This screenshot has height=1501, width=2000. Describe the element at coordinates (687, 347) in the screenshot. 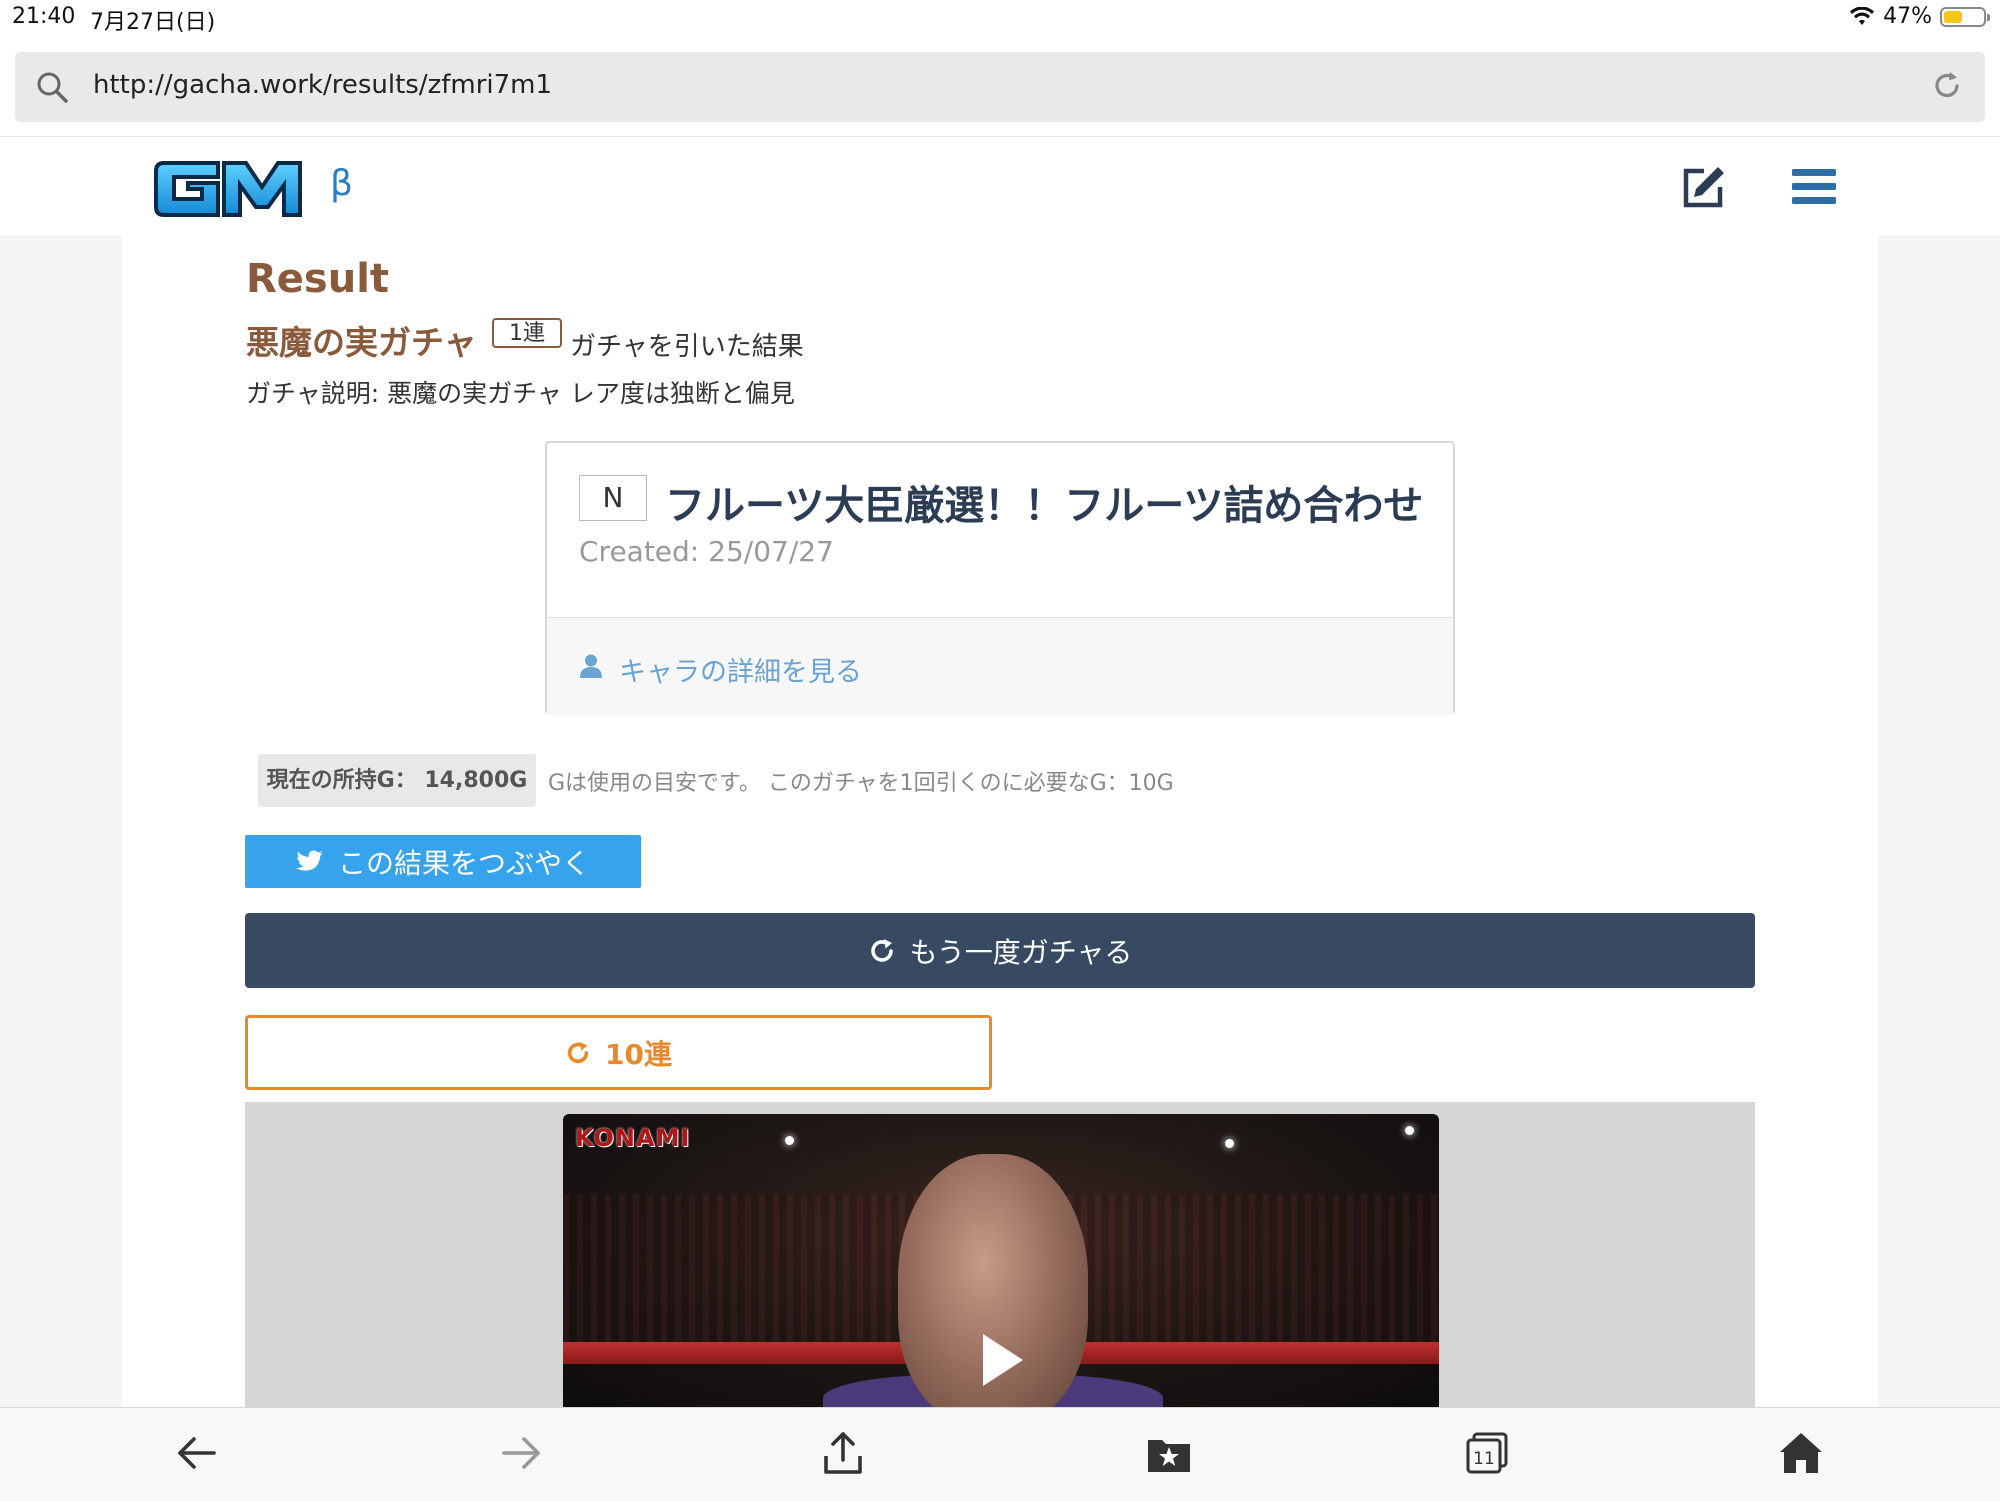

I see `result-suffix: ガチャを引いた結果` at that location.